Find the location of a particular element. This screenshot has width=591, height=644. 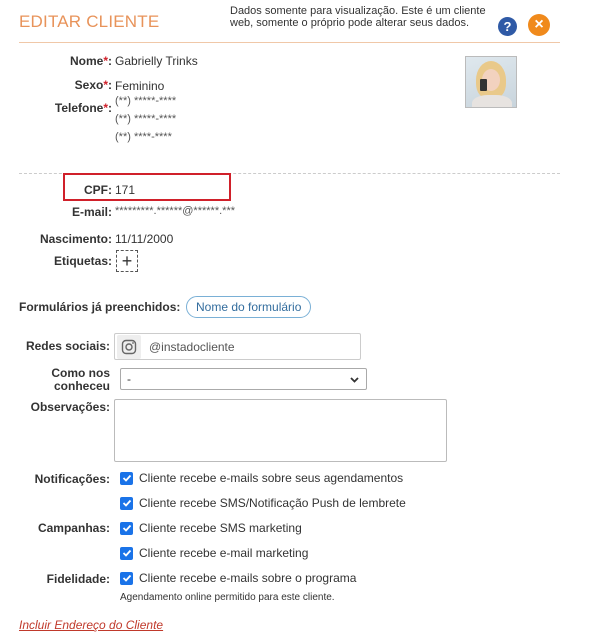

form-name-pill: Nome do formulário is located at coordinates (249, 307).